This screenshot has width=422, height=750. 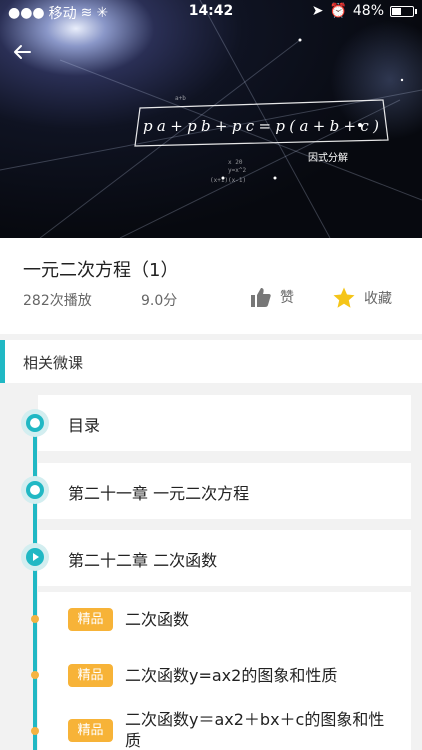 What do you see at coordinates (22, 52) in the screenshot?
I see `back-arrow-icon` at bounding box center [22, 52].